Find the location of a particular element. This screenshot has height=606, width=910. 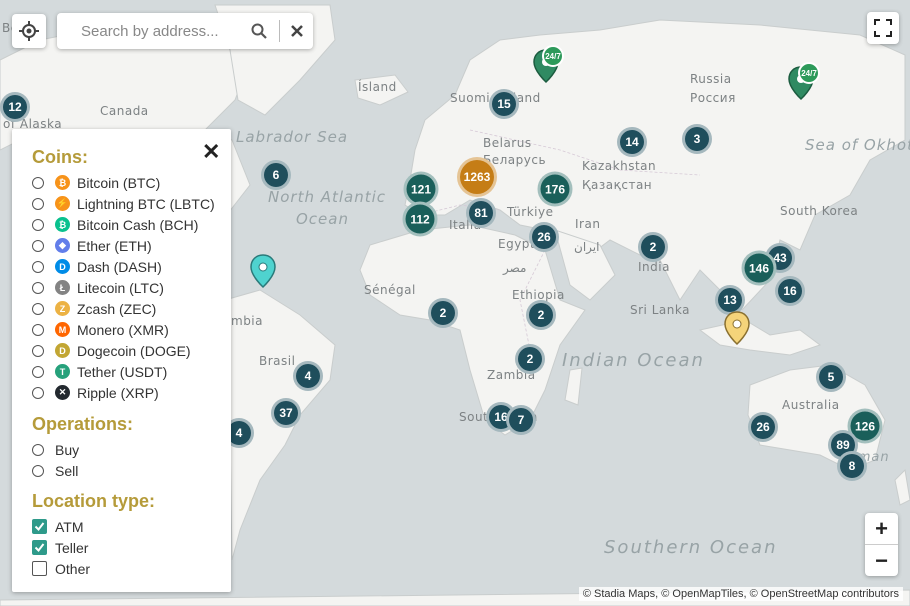

cluster-marker: 3 is located at coordinates (697, 139).